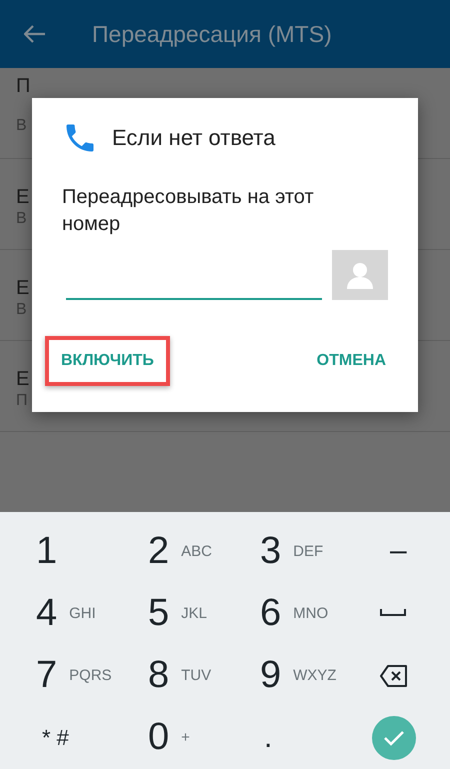  Describe the element at coordinates (212, 34) in the screenshot. I see `screen-title: Переадресация (MTS)` at that location.